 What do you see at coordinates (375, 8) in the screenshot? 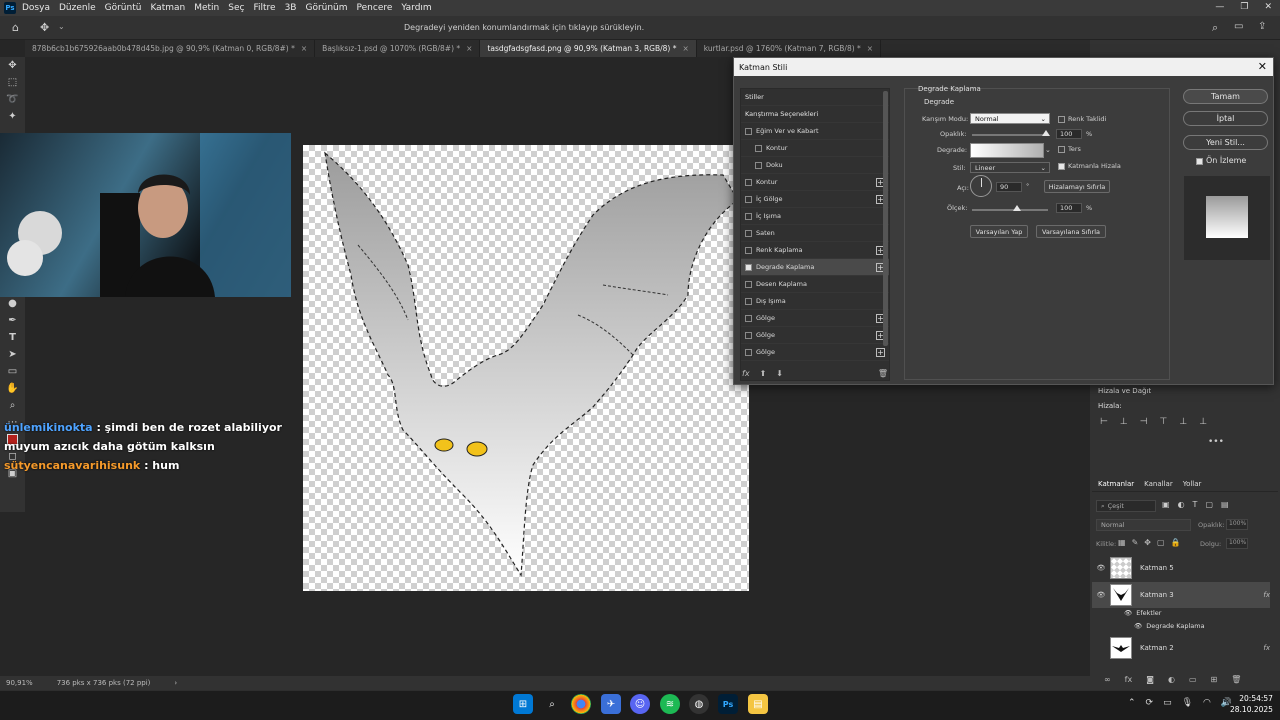
I see `menu-window: Pencere` at bounding box center [375, 8].